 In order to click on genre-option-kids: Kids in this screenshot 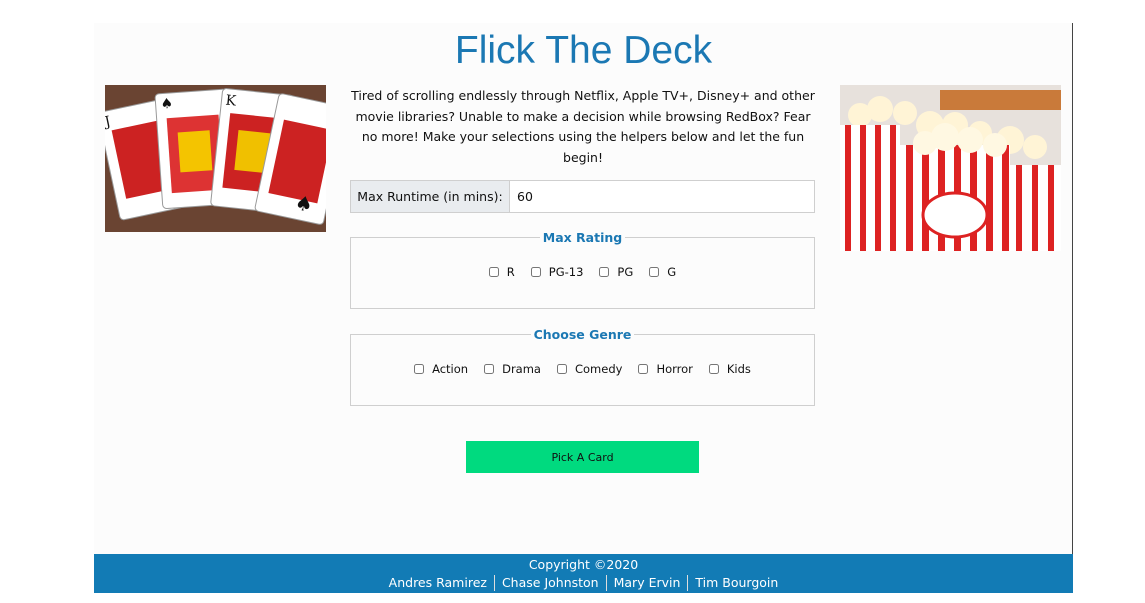, I will do `click(729, 369)`.